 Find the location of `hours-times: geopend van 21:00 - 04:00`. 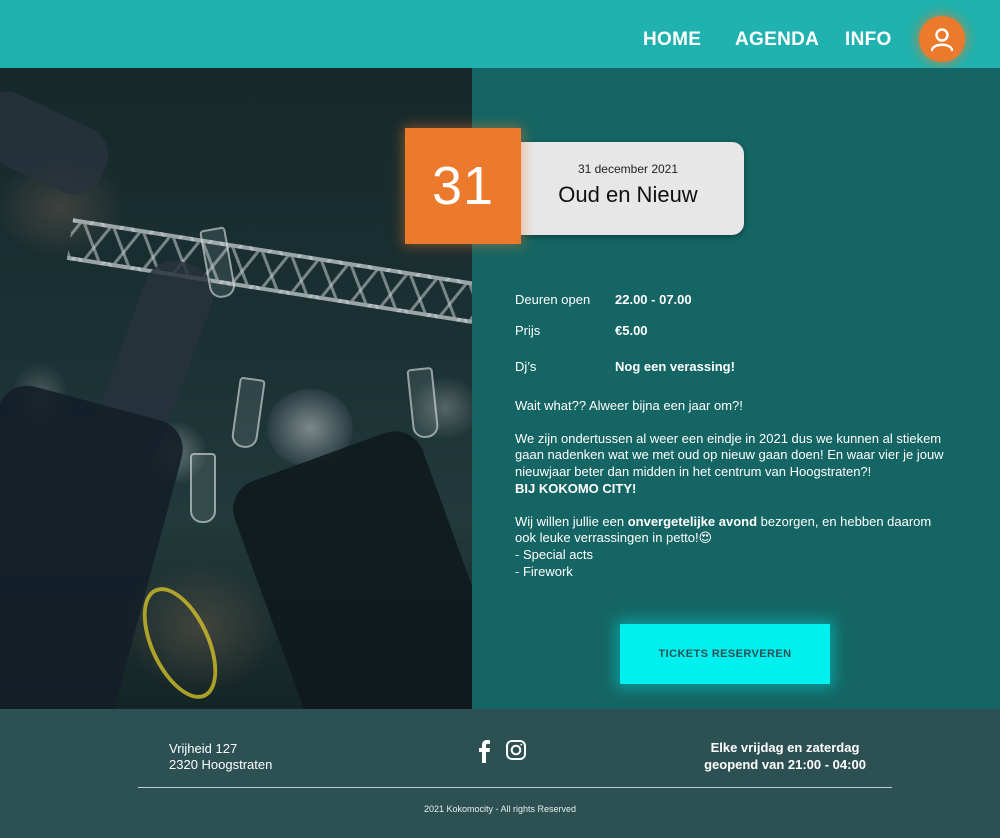

hours-times: geopend van 21:00 - 04:00 is located at coordinates (785, 764).